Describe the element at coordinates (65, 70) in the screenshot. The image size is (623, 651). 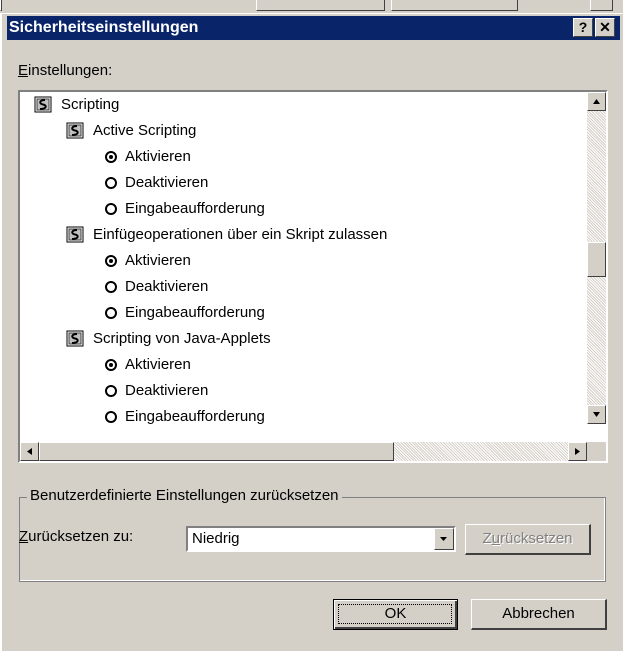
I see `settings-label: Einstellungen:` at that location.